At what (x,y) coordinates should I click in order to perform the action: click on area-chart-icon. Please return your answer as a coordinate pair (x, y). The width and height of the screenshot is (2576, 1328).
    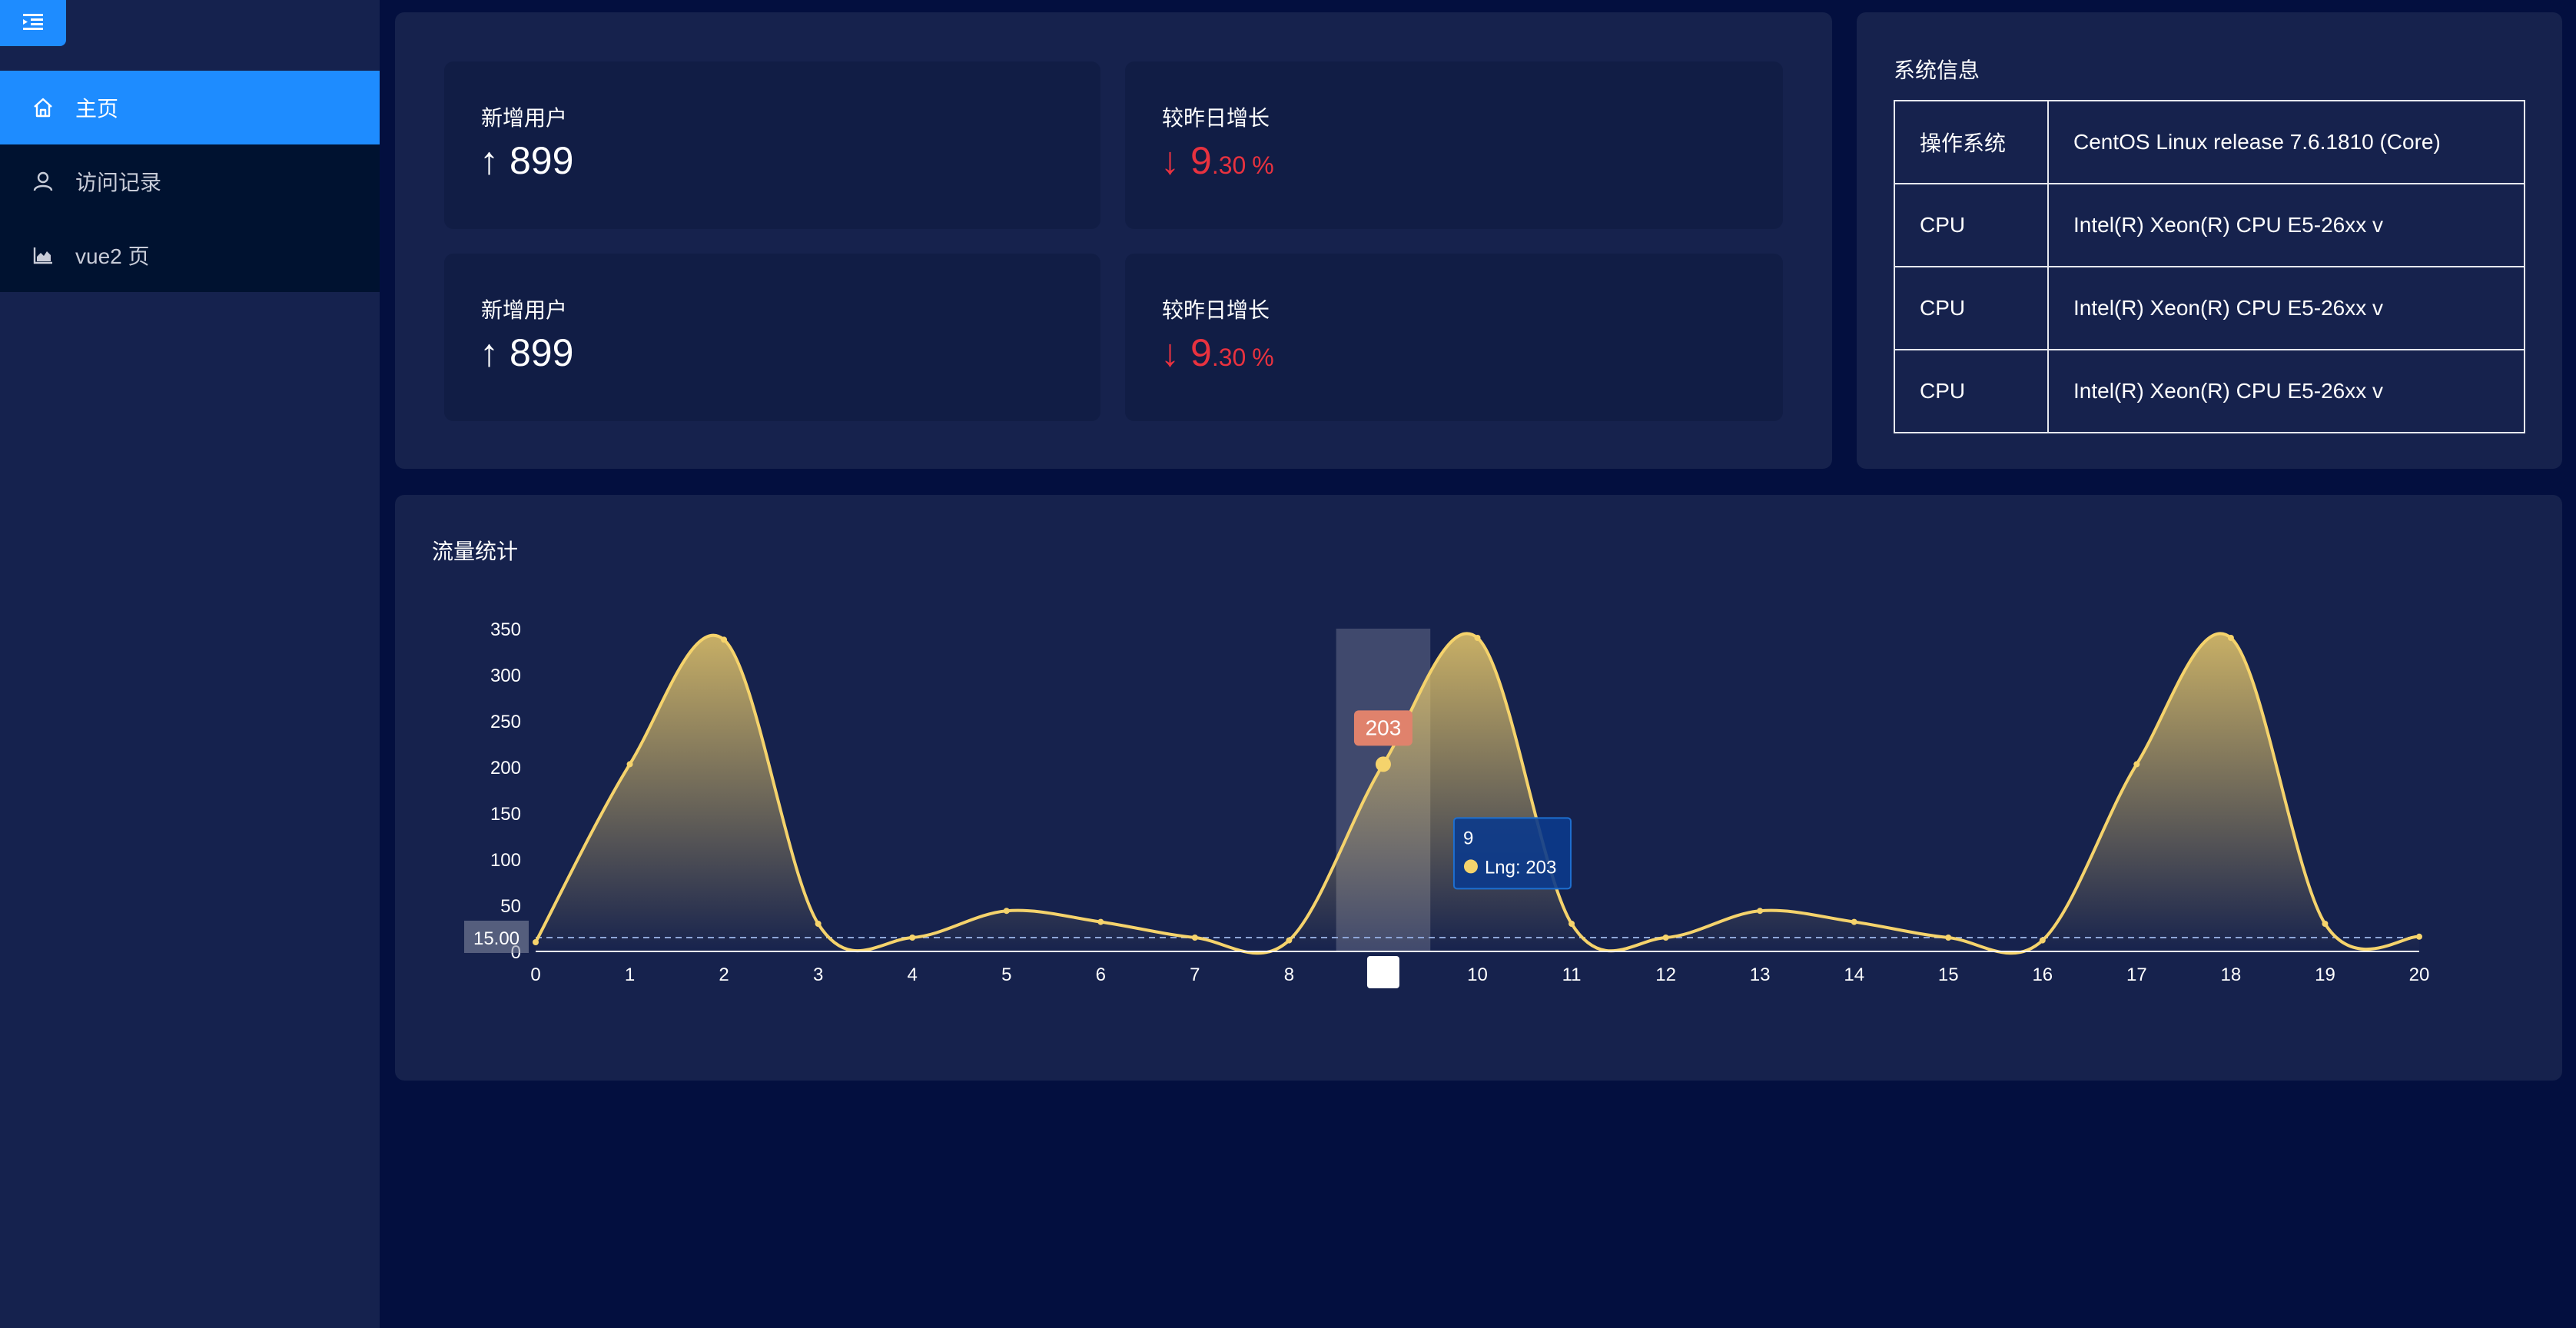
    Looking at the image, I should click on (43, 255).